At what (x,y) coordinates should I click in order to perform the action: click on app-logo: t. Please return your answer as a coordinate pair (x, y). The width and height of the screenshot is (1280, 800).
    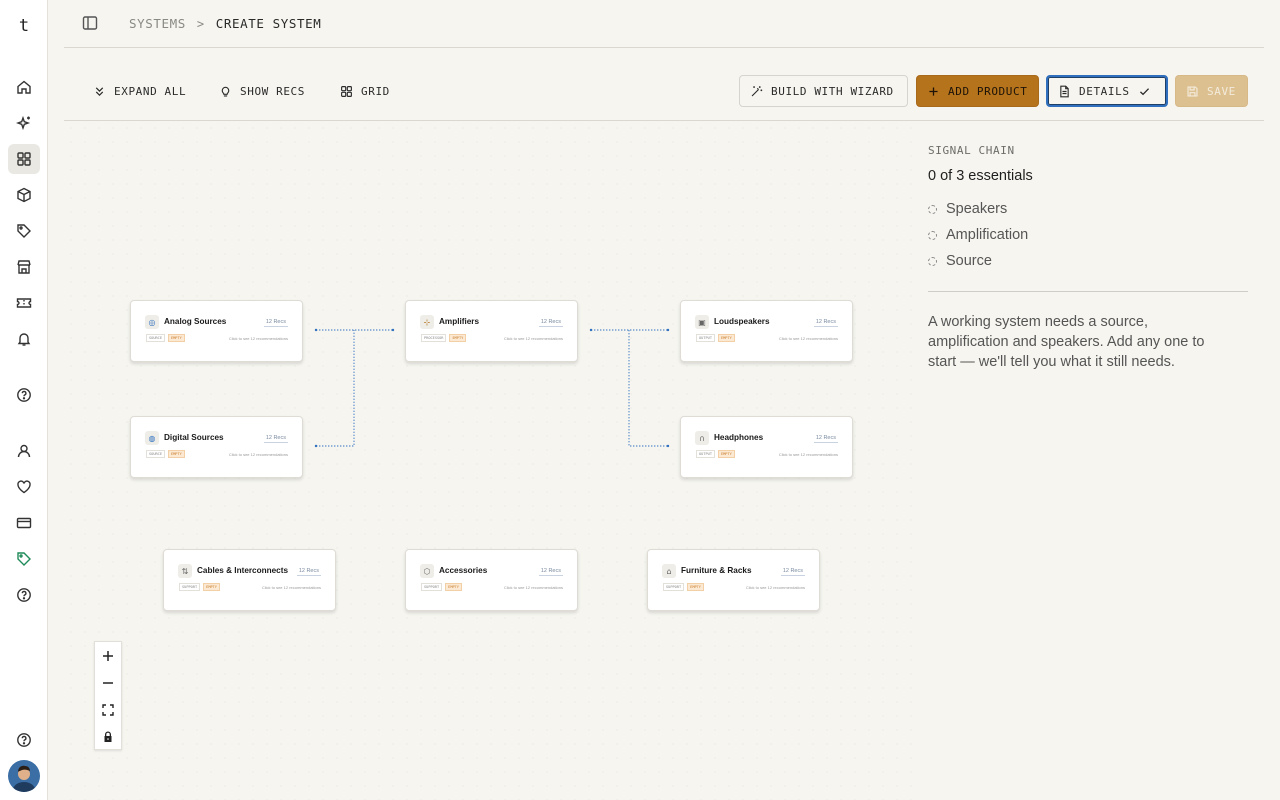
    Looking at the image, I should click on (24, 26).